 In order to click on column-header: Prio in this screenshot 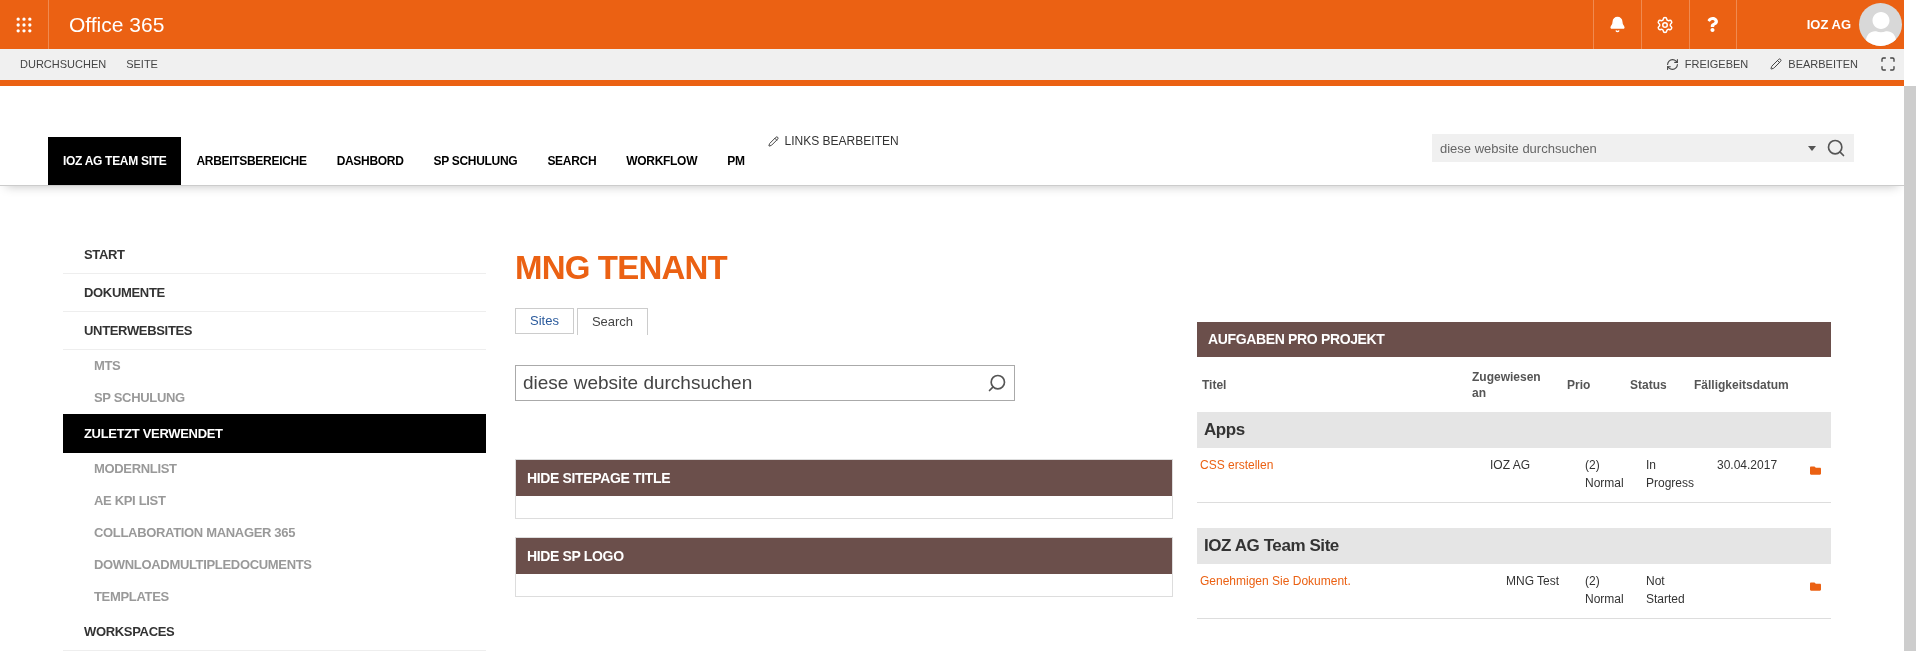, I will do `click(1579, 385)`.